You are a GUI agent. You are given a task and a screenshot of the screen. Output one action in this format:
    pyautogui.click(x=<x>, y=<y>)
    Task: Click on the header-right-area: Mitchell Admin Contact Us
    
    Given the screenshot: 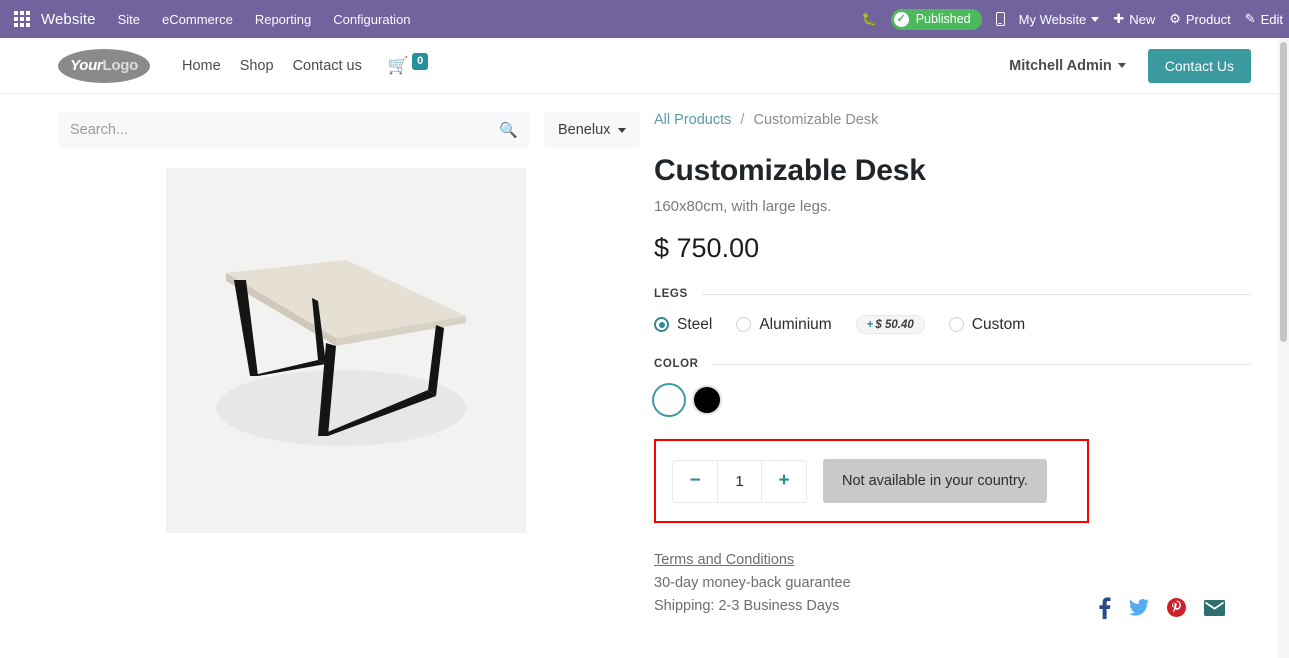 What is the action you would take?
    pyautogui.click(x=1130, y=65)
    